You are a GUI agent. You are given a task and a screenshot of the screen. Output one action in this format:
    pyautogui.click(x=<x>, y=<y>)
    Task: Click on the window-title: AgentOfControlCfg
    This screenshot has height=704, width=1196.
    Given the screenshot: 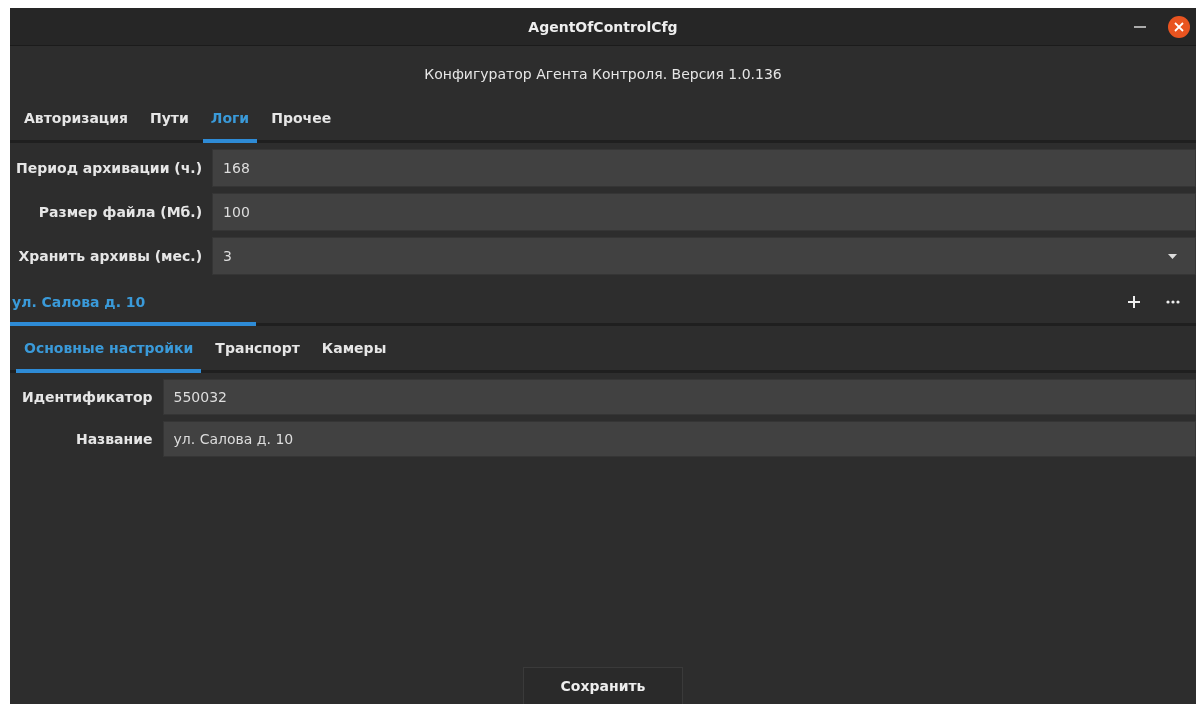 What is the action you would take?
    pyautogui.click(x=603, y=26)
    